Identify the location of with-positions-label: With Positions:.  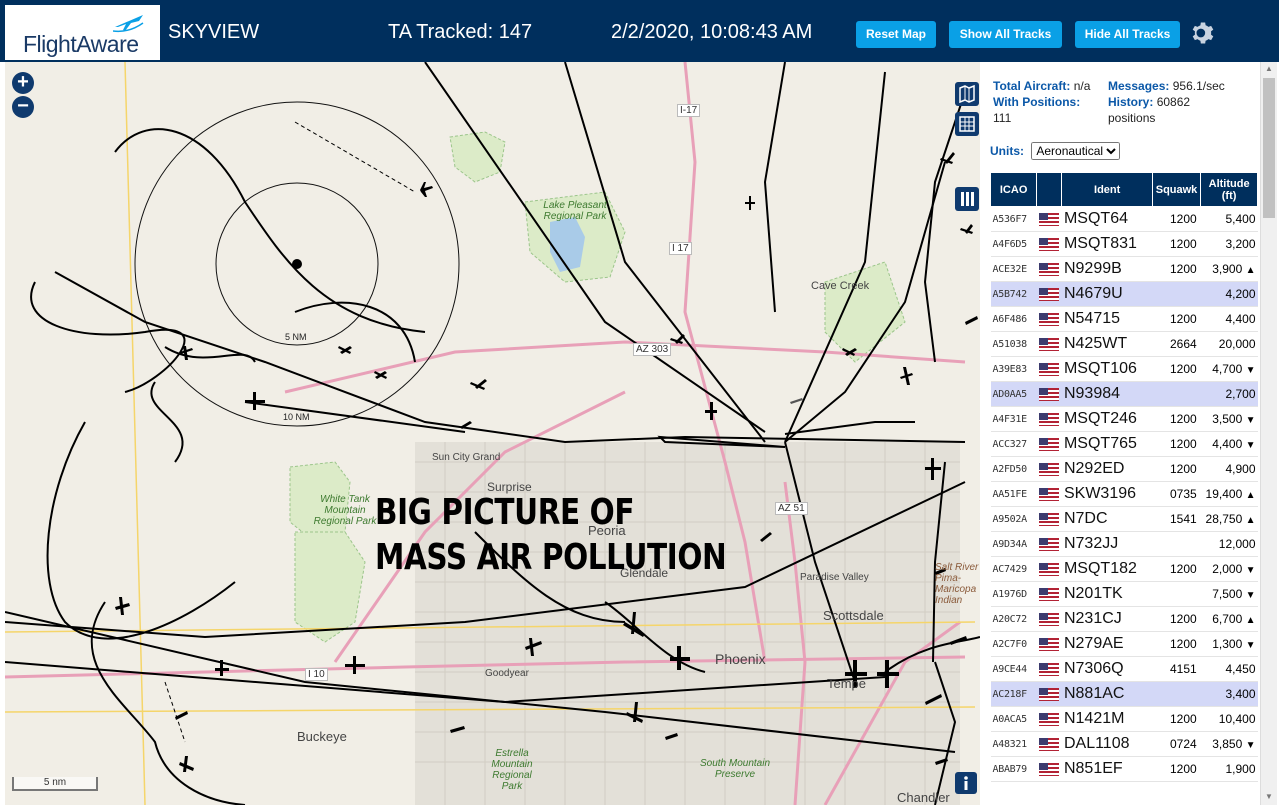
(1037, 102).